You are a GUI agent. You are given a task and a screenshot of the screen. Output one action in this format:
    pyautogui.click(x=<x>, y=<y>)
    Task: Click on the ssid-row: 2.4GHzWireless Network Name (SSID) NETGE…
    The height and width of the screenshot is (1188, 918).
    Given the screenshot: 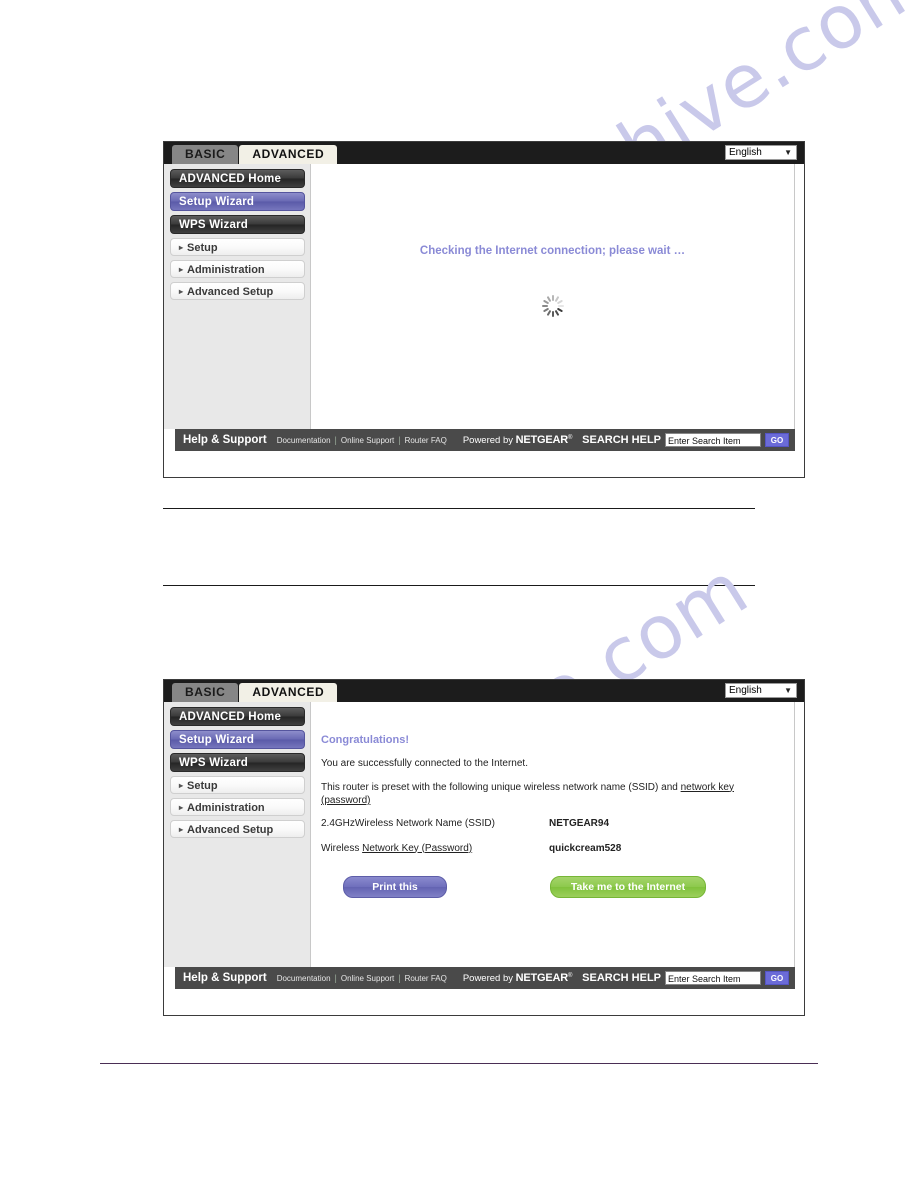 What is the action you would take?
    pyautogui.click(x=548, y=823)
    